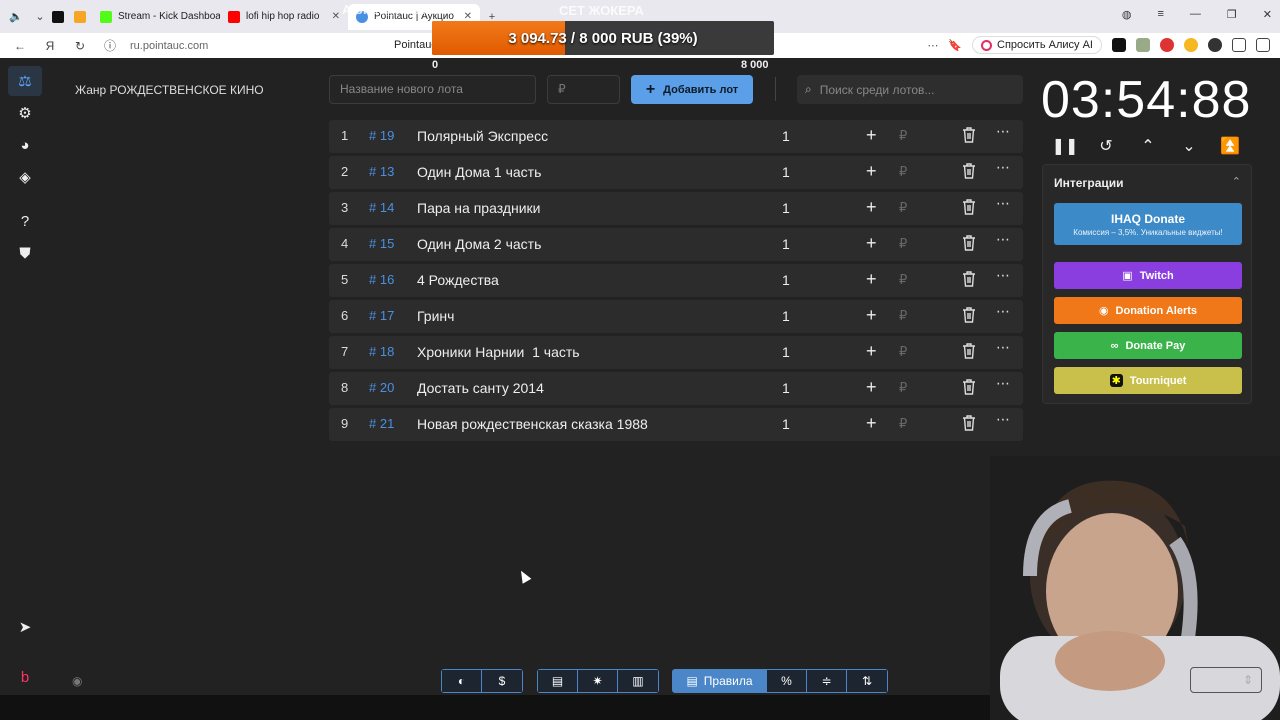 This screenshot has width=1280, height=720. What do you see at coordinates (25, 113) in the screenshot?
I see `gear-icon: ⚙` at bounding box center [25, 113].